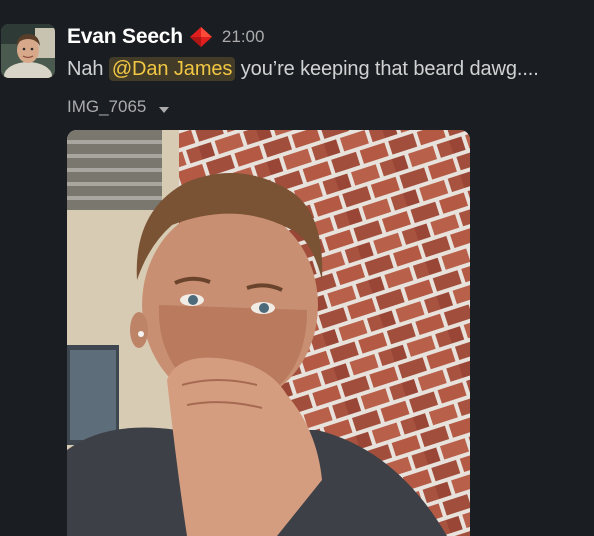  What do you see at coordinates (107, 106) in the screenshot?
I see `attachment-file-name: IMG_7065` at bounding box center [107, 106].